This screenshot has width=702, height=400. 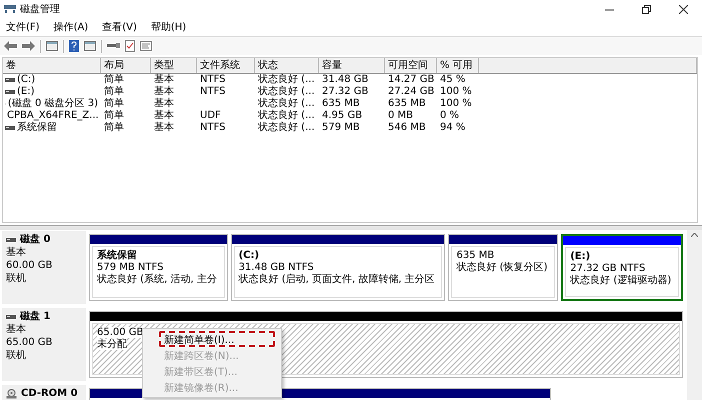 I want to click on partition-info: 31.48 GB NTFS, so click(x=276, y=267).